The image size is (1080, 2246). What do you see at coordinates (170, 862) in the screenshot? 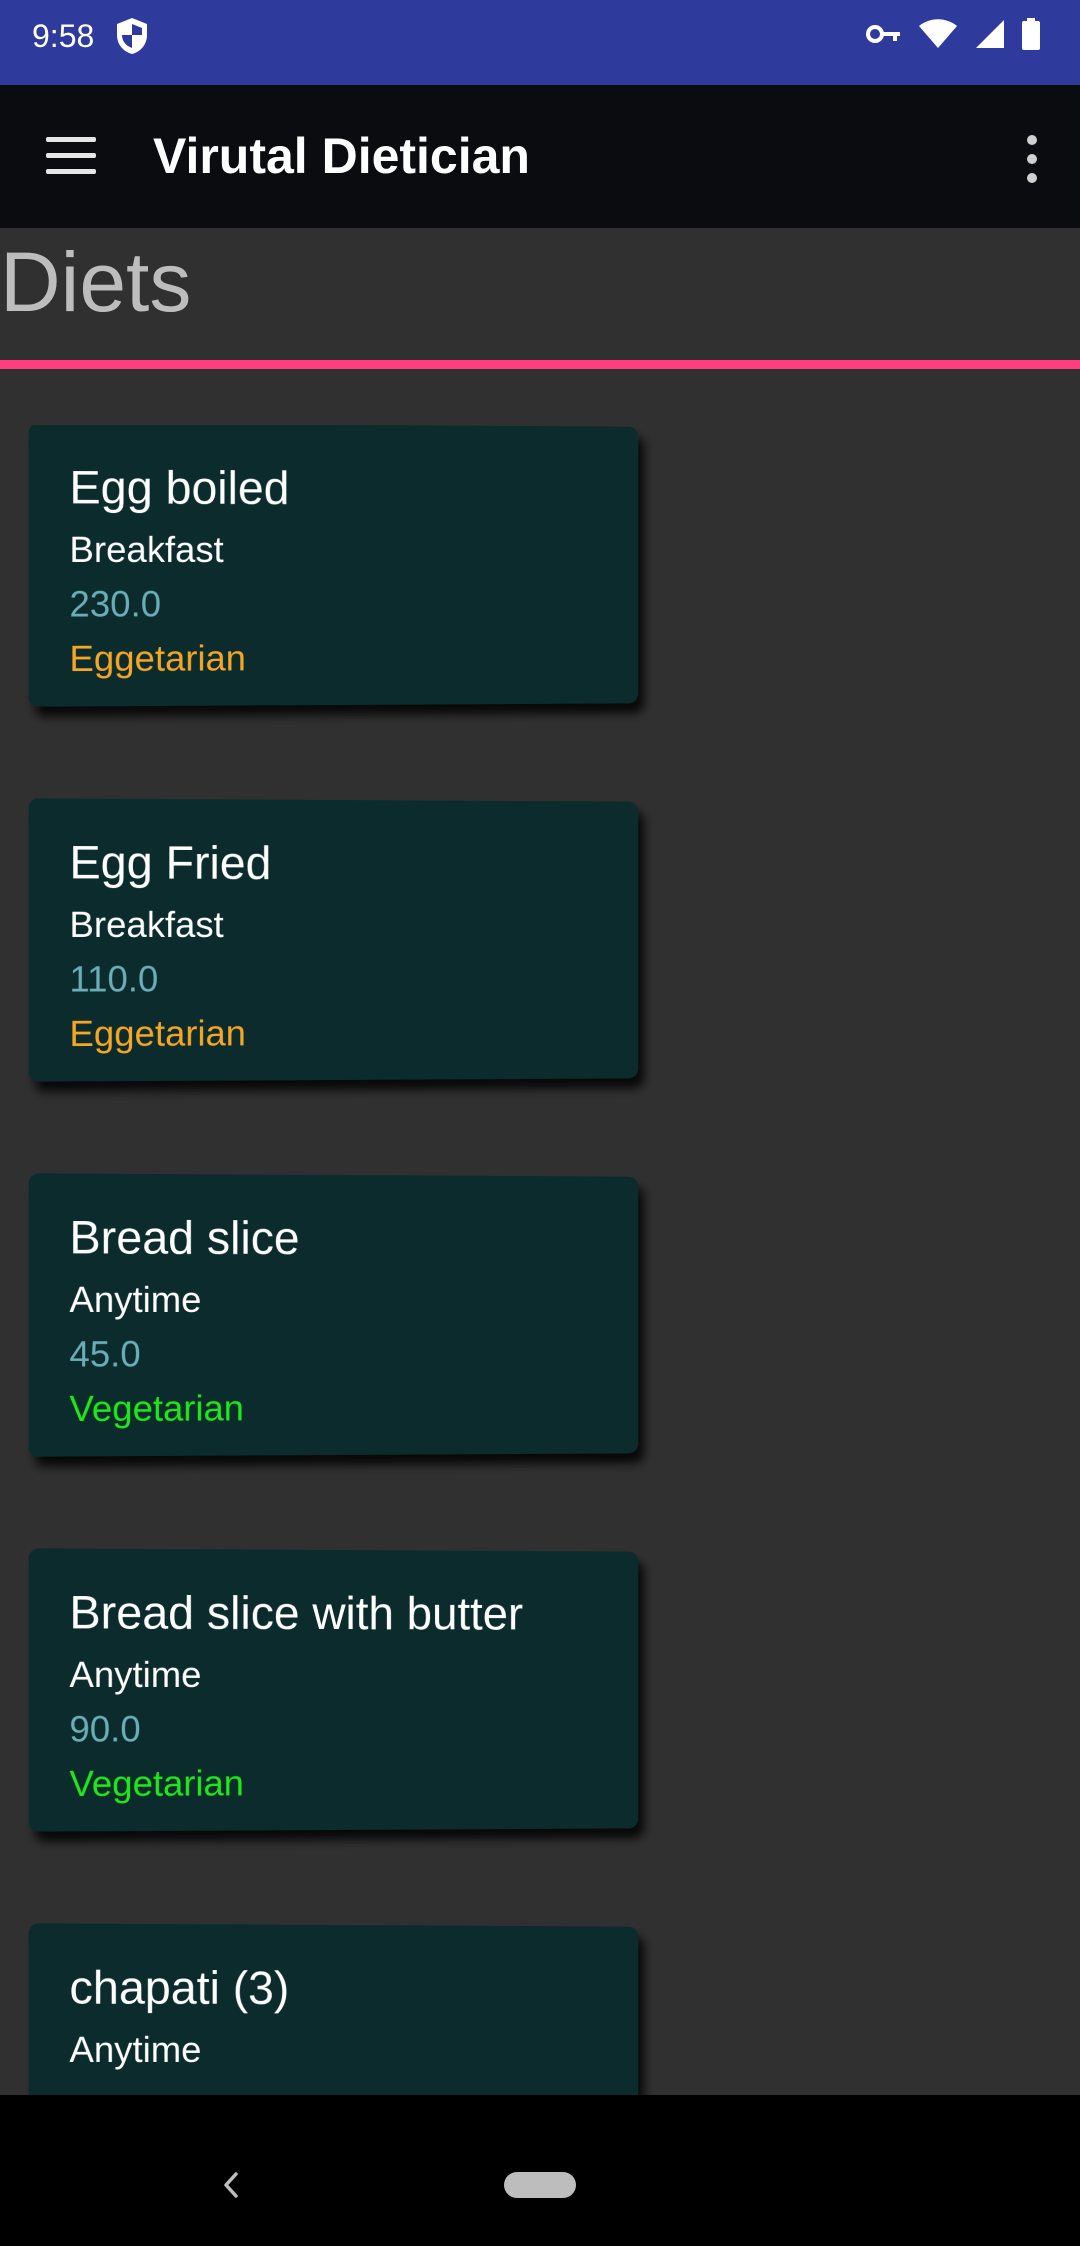
I see `diet-name: Egg Fried` at bounding box center [170, 862].